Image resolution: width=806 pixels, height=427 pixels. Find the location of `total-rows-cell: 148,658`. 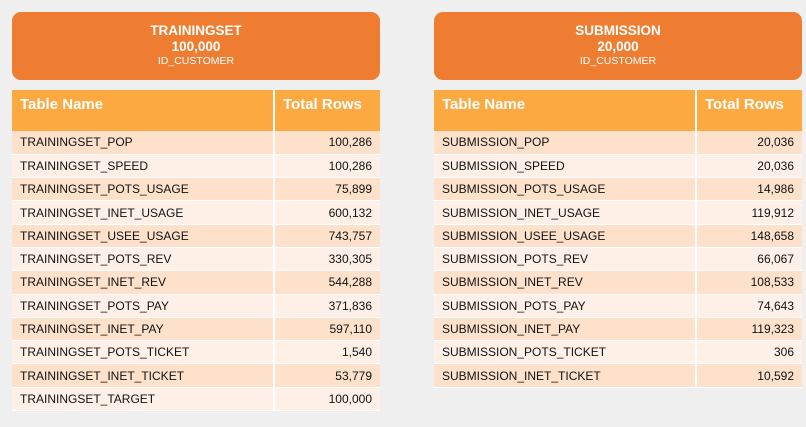

total-rows-cell: 148,658 is located at coordinates (749, 236).